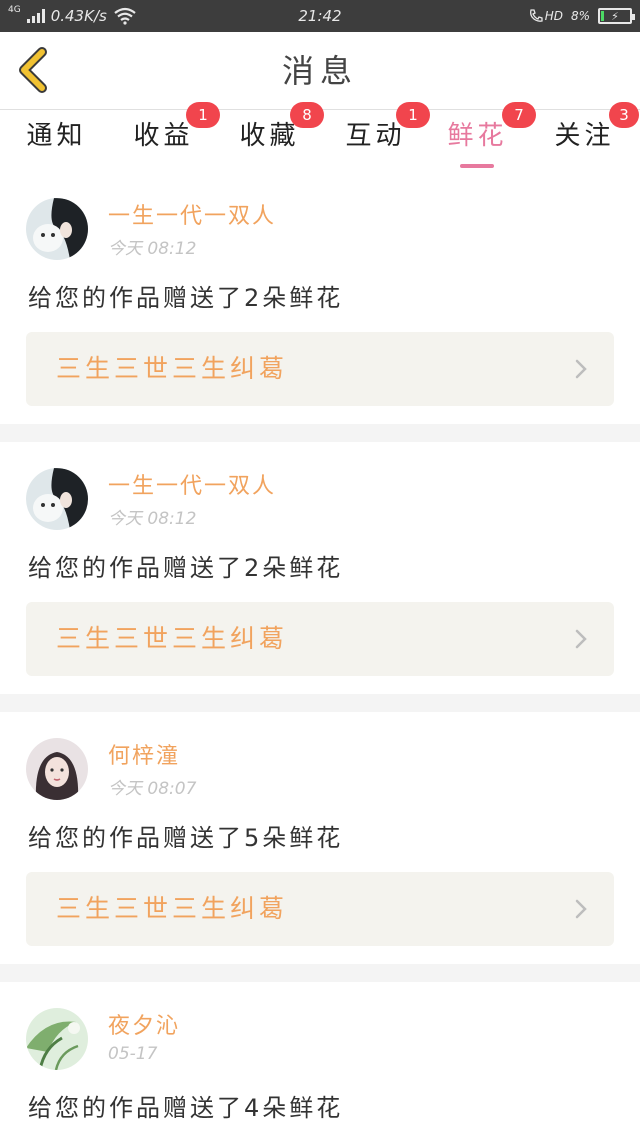 The height and width of the screenshot is (1138, 640). I want to click on message-item: 夜夕沁 05-17 给您的作品赠送了4朵鲜花, so click(320, 1060).